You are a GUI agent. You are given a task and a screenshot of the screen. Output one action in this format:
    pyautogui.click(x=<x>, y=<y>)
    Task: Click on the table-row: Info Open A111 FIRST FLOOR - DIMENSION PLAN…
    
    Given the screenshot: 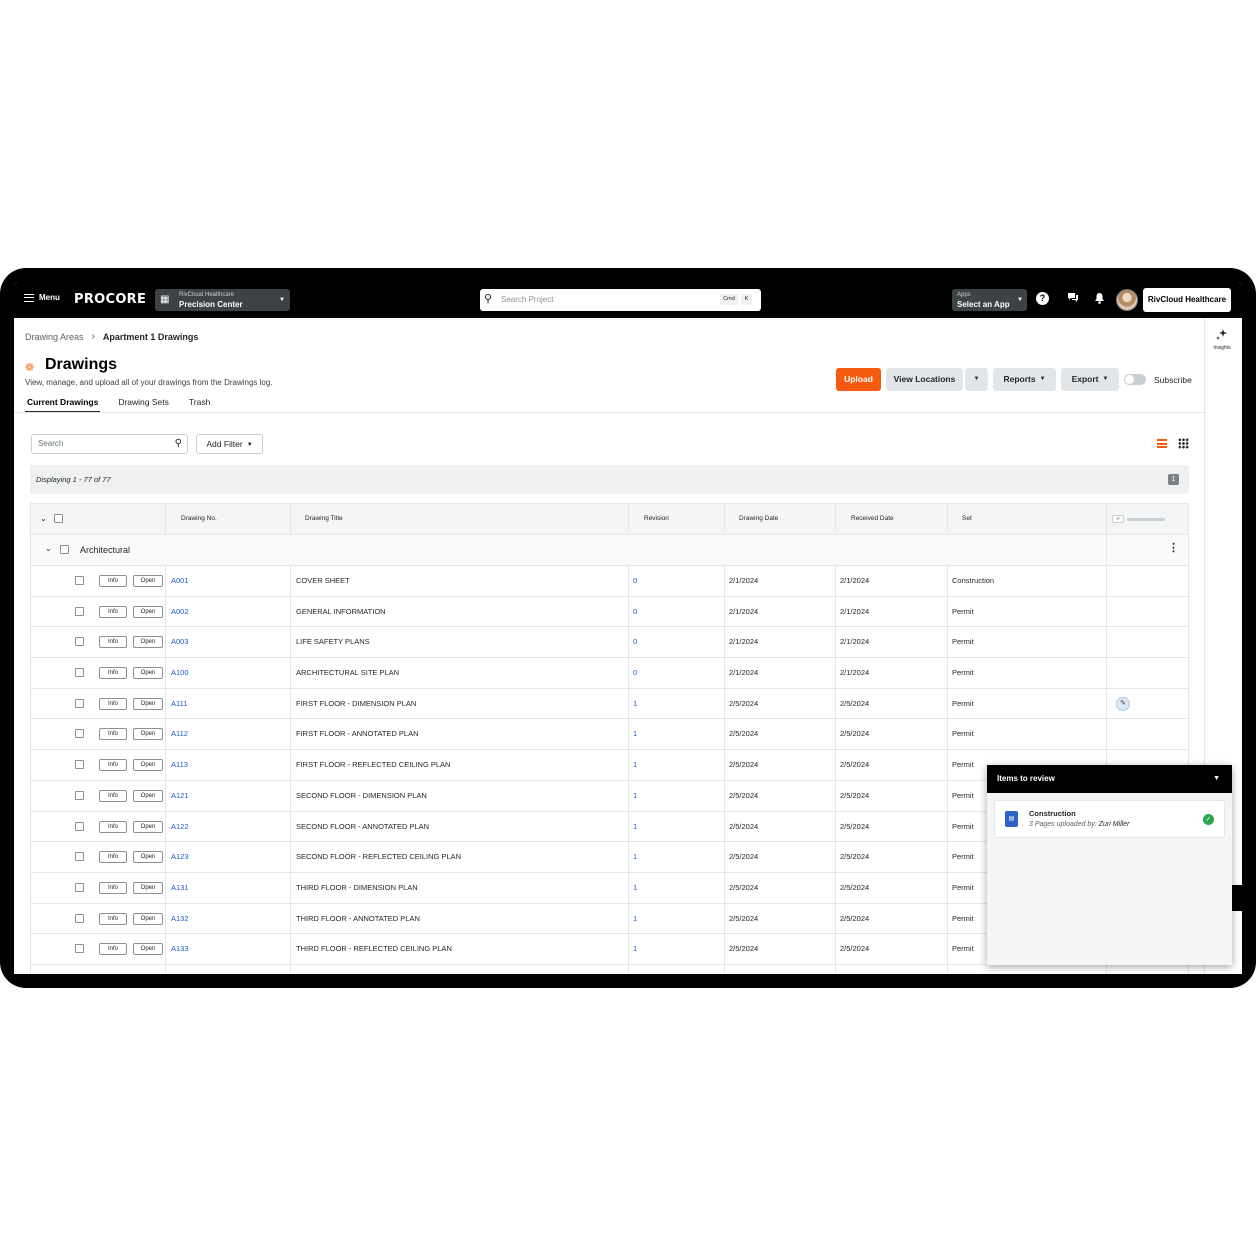 What is the action you would take?
    pyautogui.click(x=609, y=704)
    